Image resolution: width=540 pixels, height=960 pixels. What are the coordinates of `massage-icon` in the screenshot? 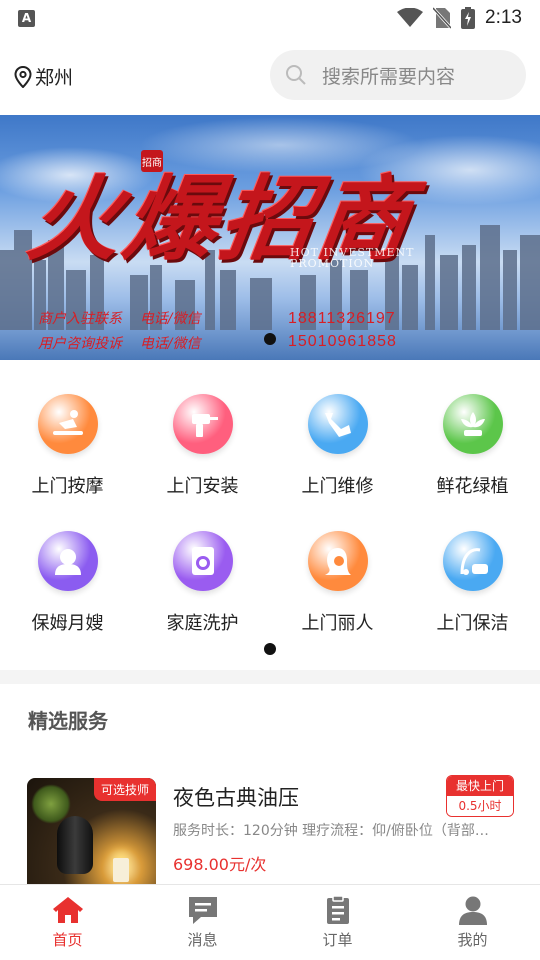 It's located at (67, 424).